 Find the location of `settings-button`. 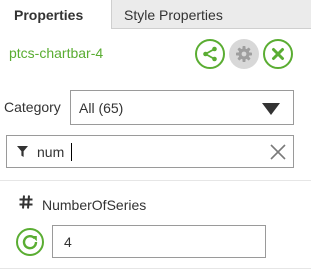

settings-button is located at coordinates (244, 54).